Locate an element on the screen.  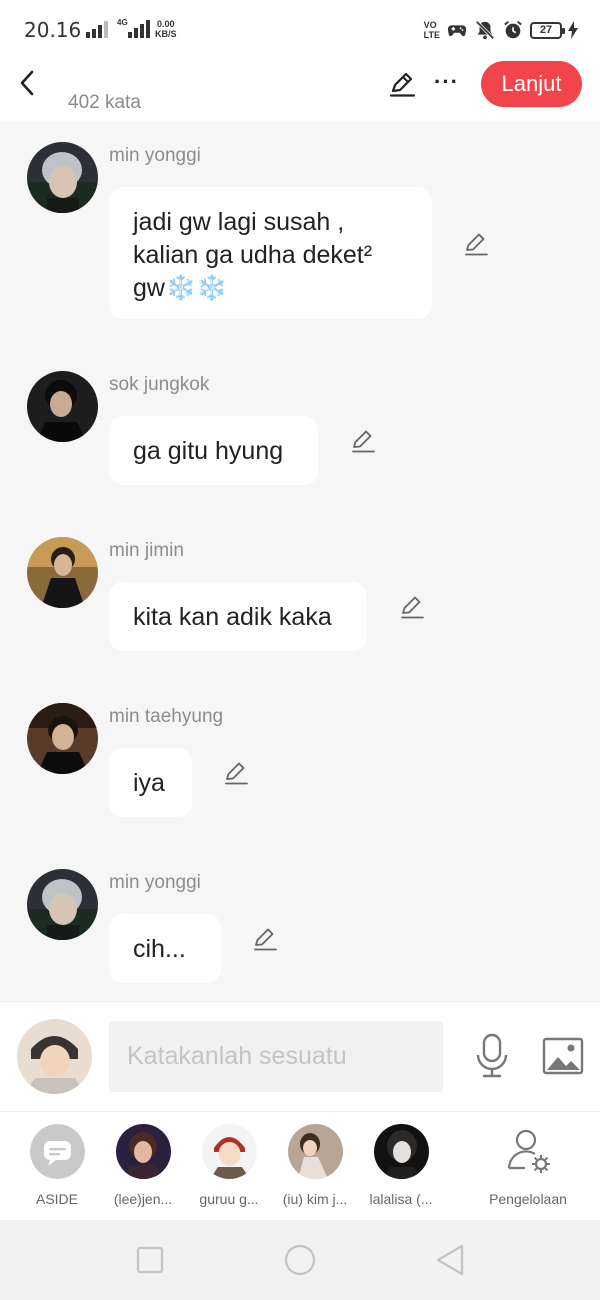
sender-name: min taehyung is located at coordinates (166, 716).